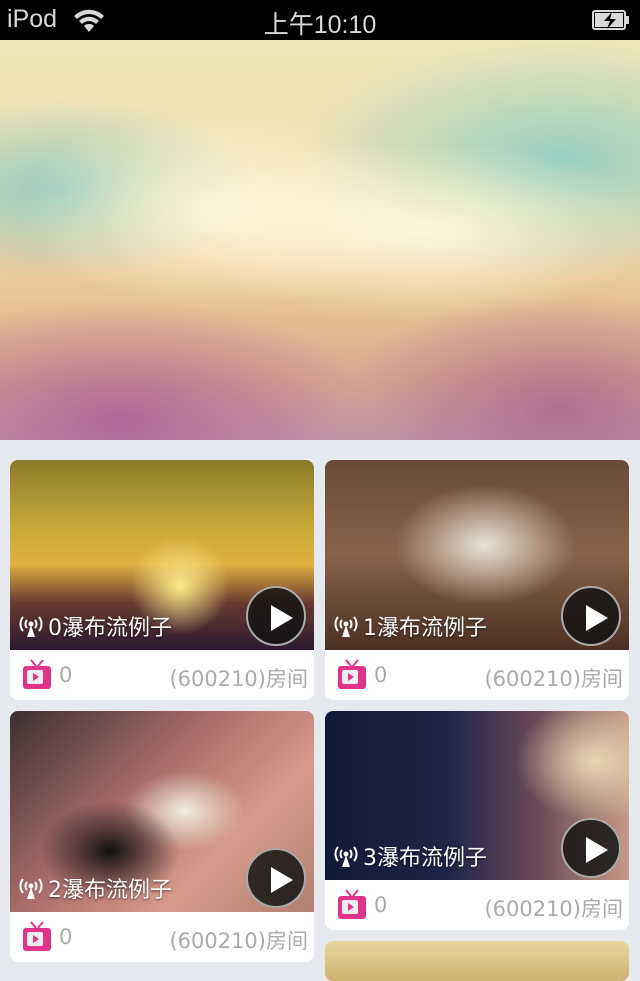 This screenshot has width=640, height=981. I want to click on card-image: 0瀑布流例子, so click(162, 555).